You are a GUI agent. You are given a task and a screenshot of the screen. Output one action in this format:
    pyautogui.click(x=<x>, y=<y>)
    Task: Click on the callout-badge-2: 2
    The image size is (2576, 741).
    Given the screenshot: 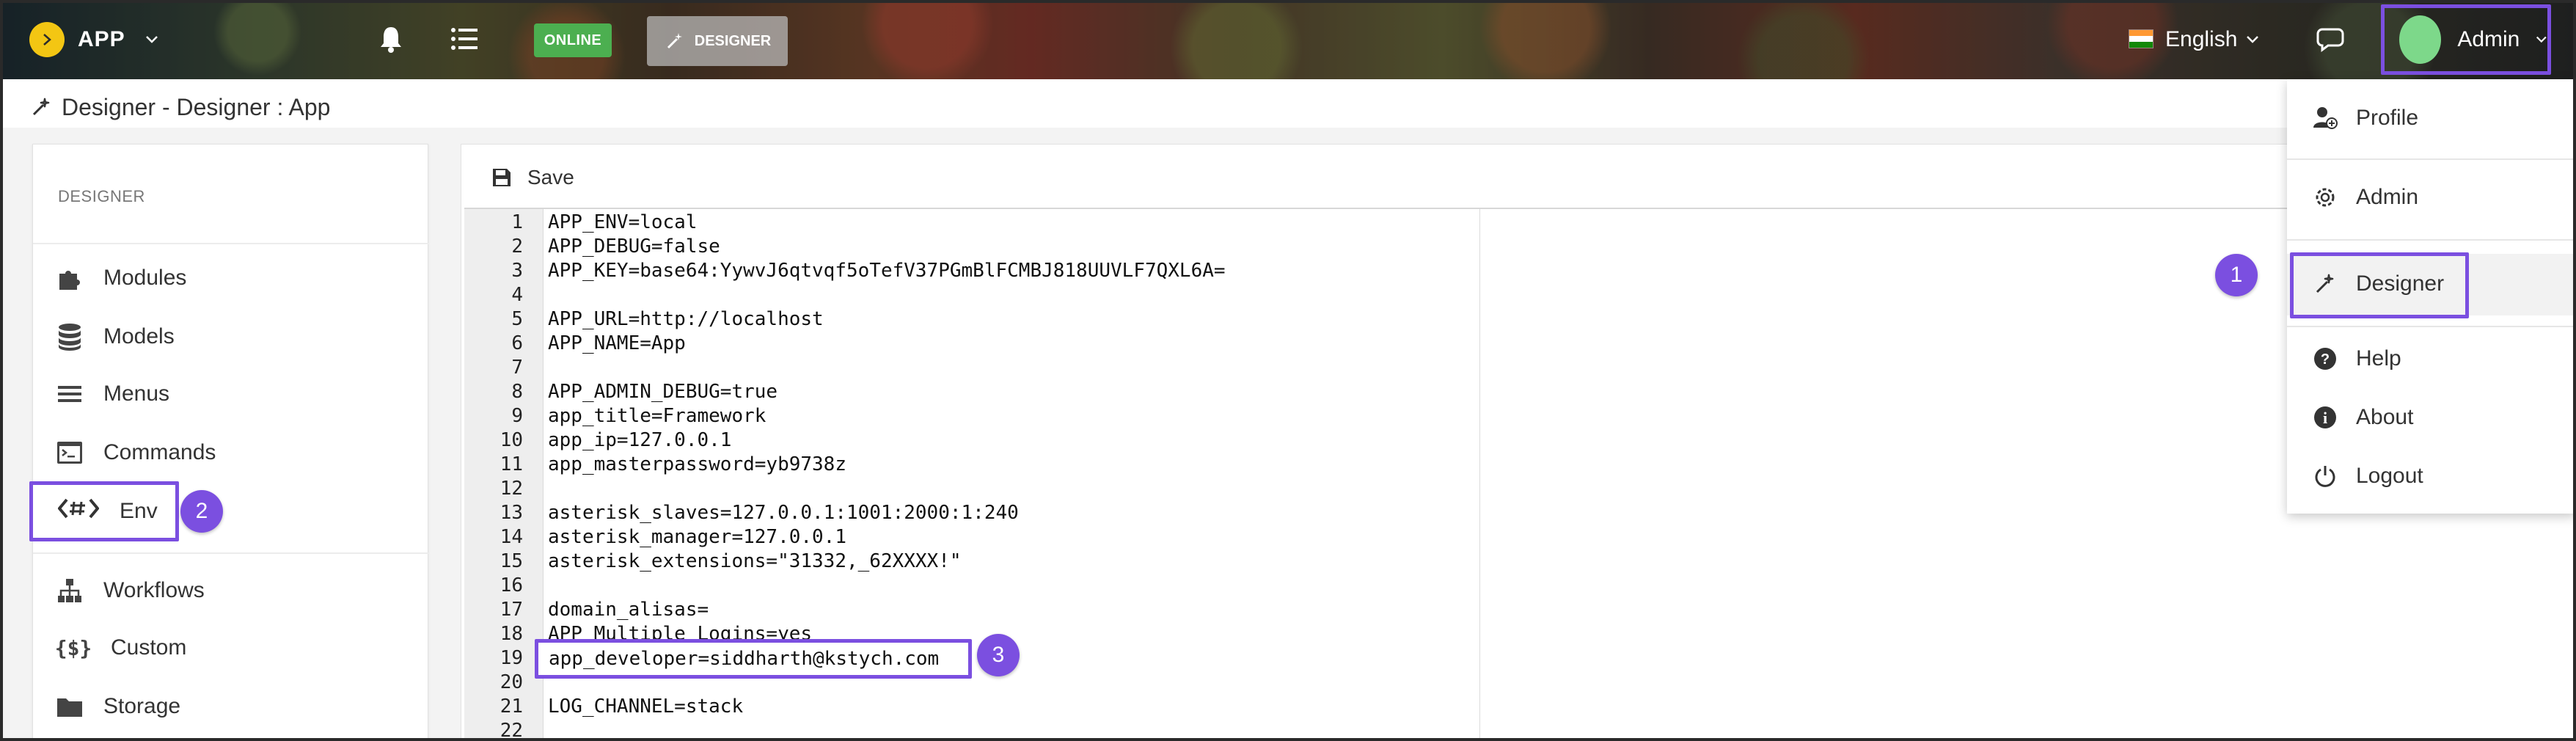 What is the action you would take?
    pyautogui.click(x=201, y=511)
    